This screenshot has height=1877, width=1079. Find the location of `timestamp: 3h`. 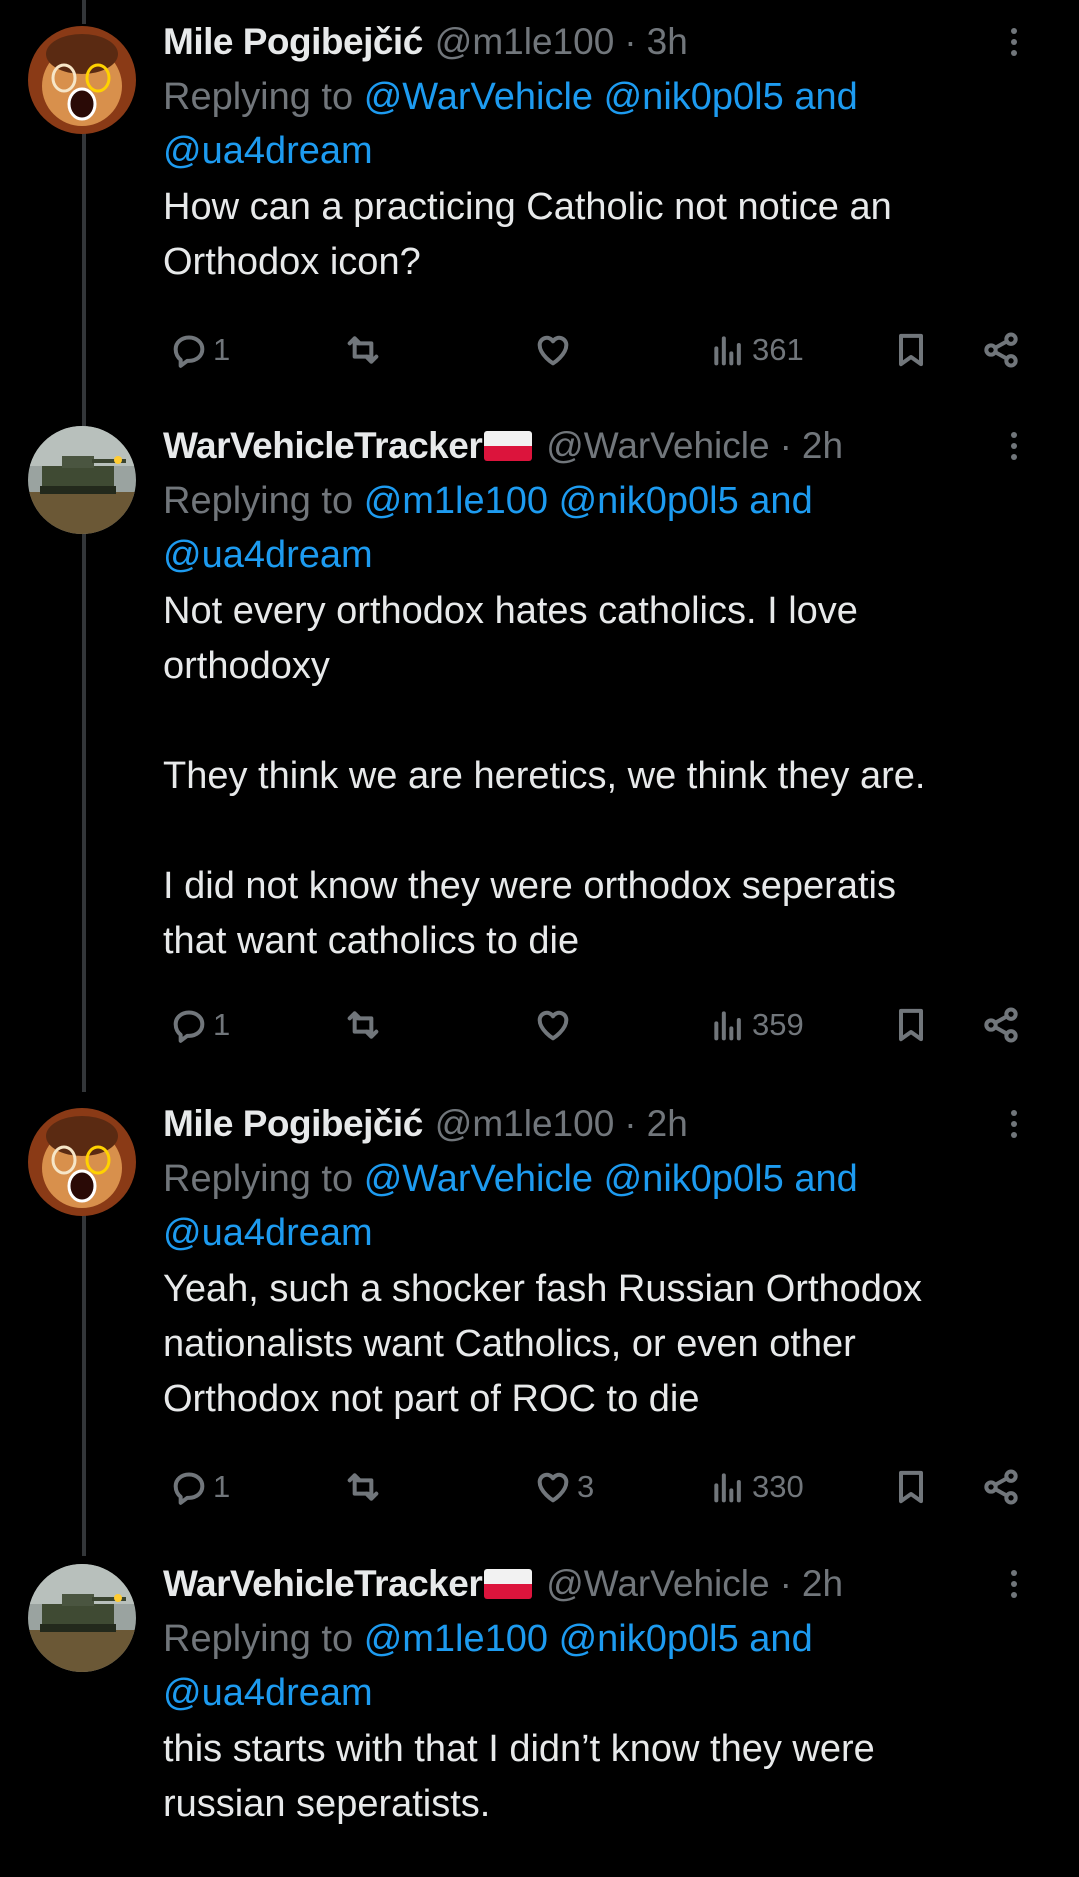

timestamp: 3h is located at coordinates (667, 42).